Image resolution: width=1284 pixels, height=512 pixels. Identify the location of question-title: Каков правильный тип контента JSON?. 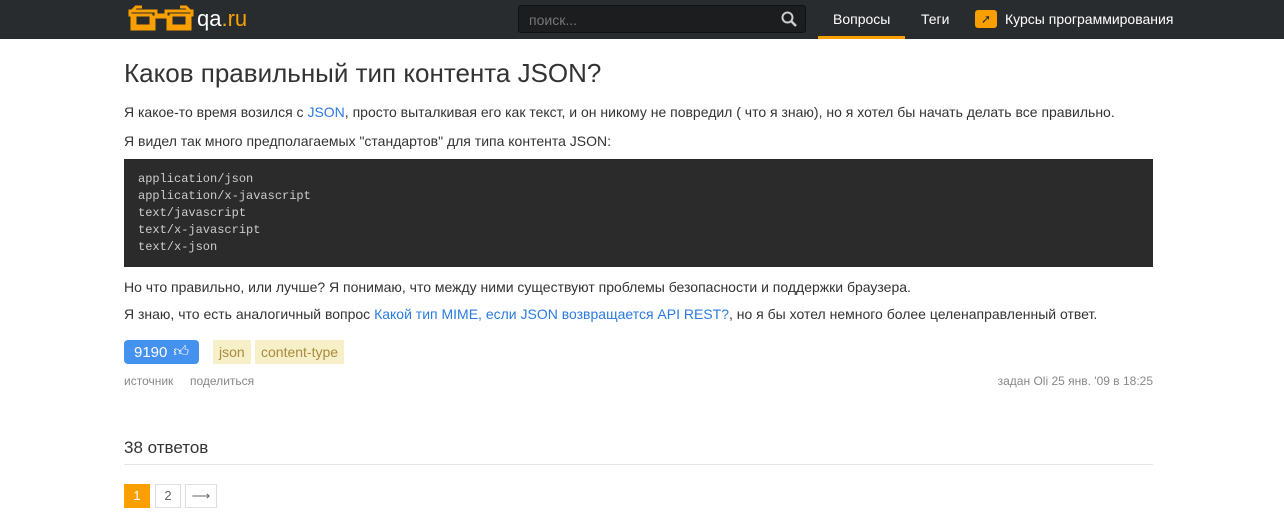
(363, 73).